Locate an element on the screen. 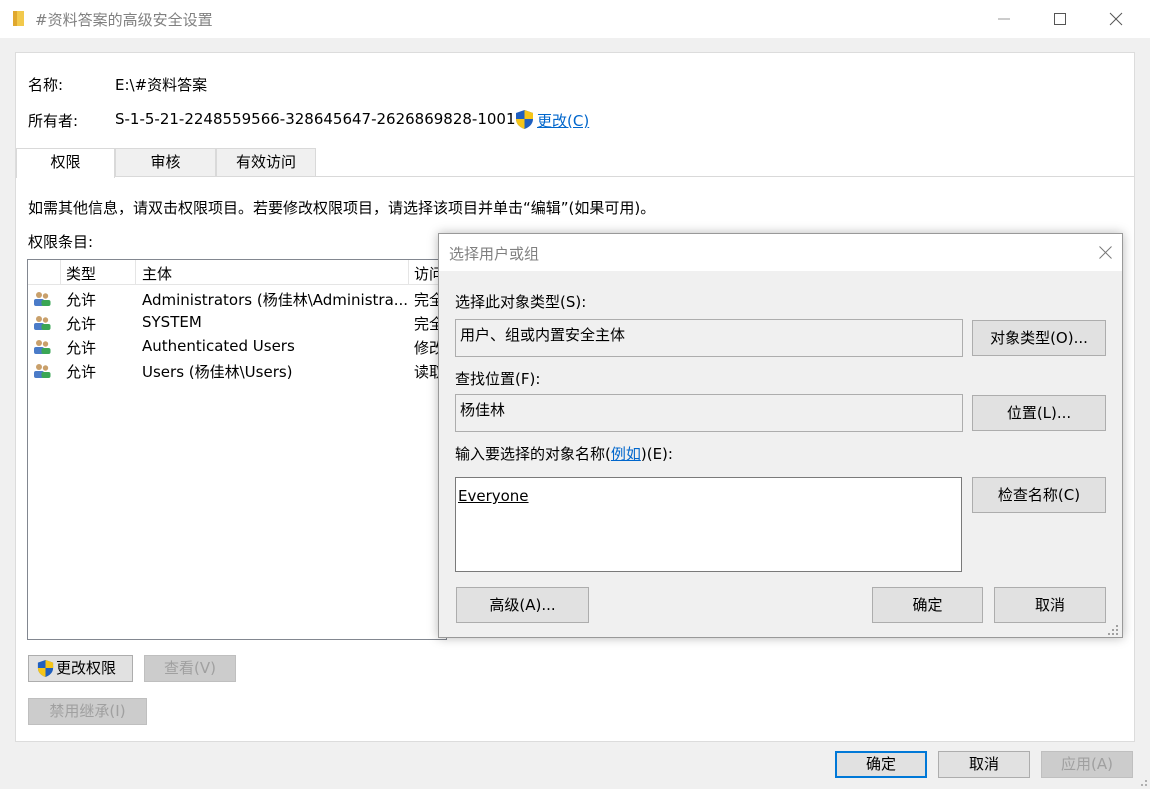  tab-divider is located at coordinates (624, 176).